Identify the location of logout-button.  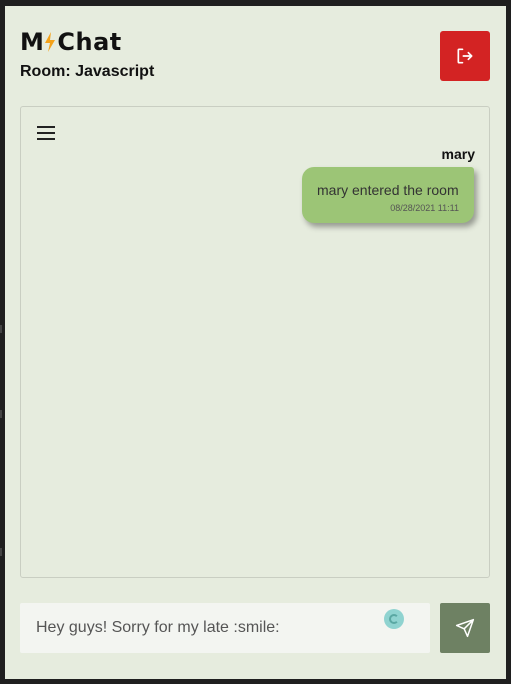
(465, 56).